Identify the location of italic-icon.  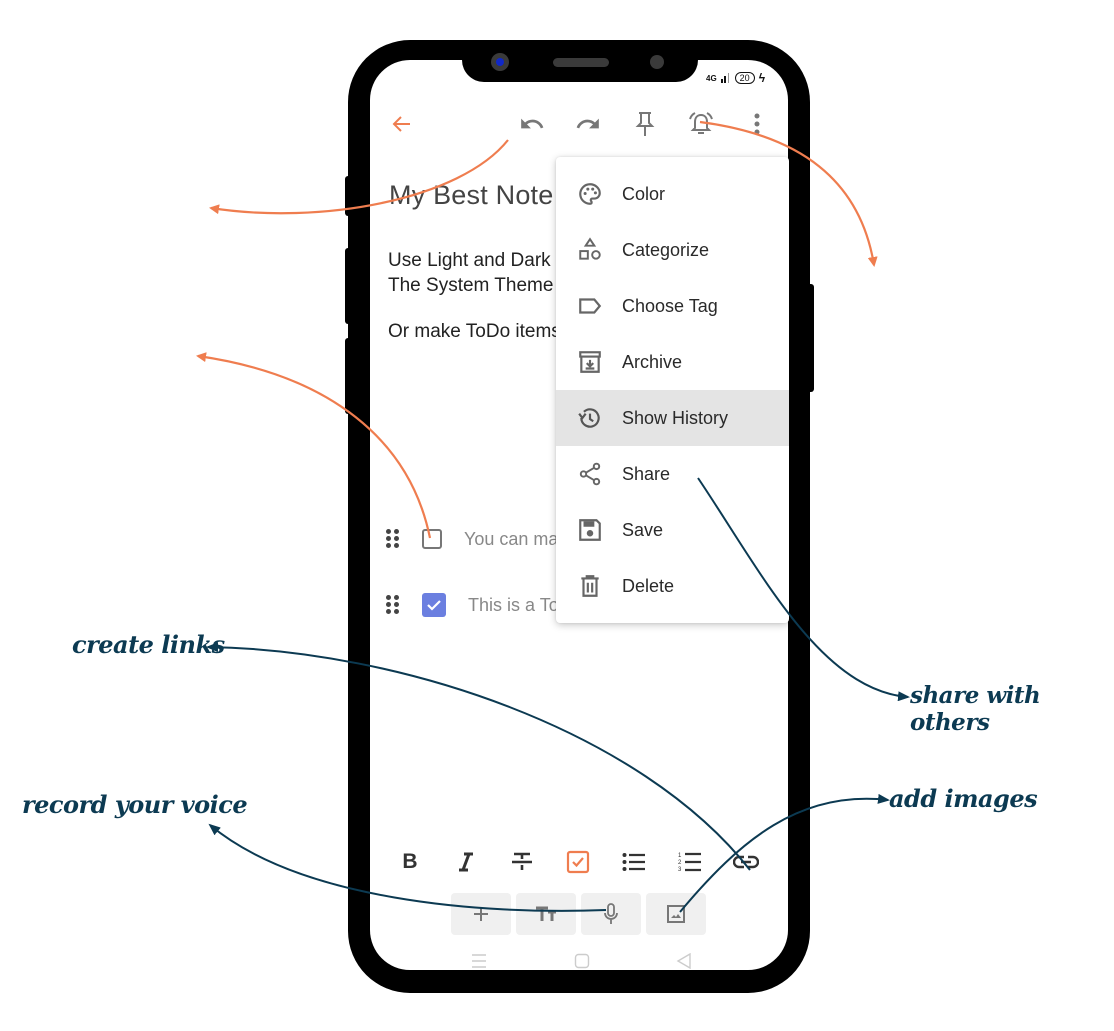
(466, 862).